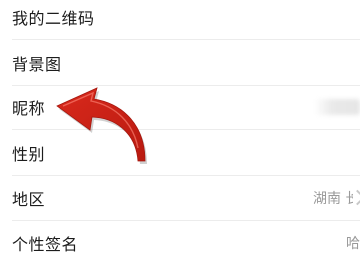 The height and width of the screenshot is (270, 360). What do you see at coordinates (333, 199) in the screenshot?
I see `region-value: 湖南 长` at bounding box center [333, 199].